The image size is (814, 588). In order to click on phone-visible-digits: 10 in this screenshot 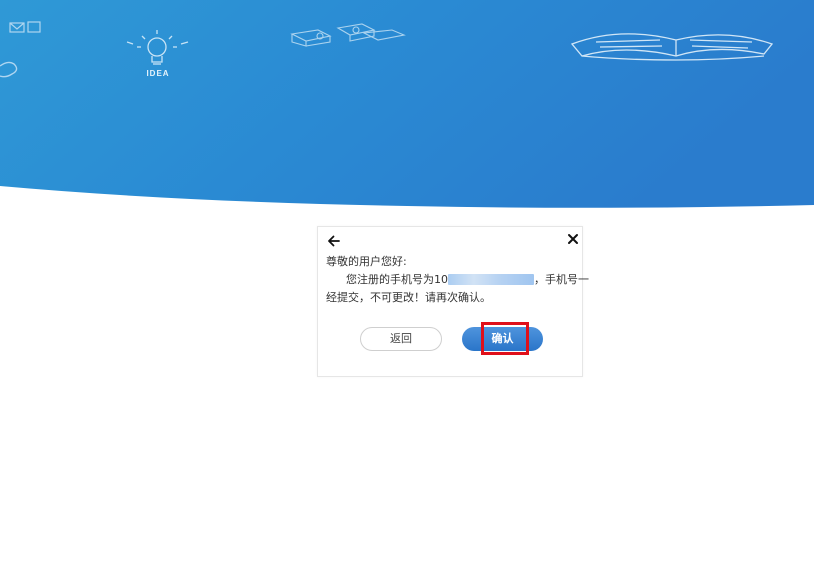, I will do `click(441, 279)`.